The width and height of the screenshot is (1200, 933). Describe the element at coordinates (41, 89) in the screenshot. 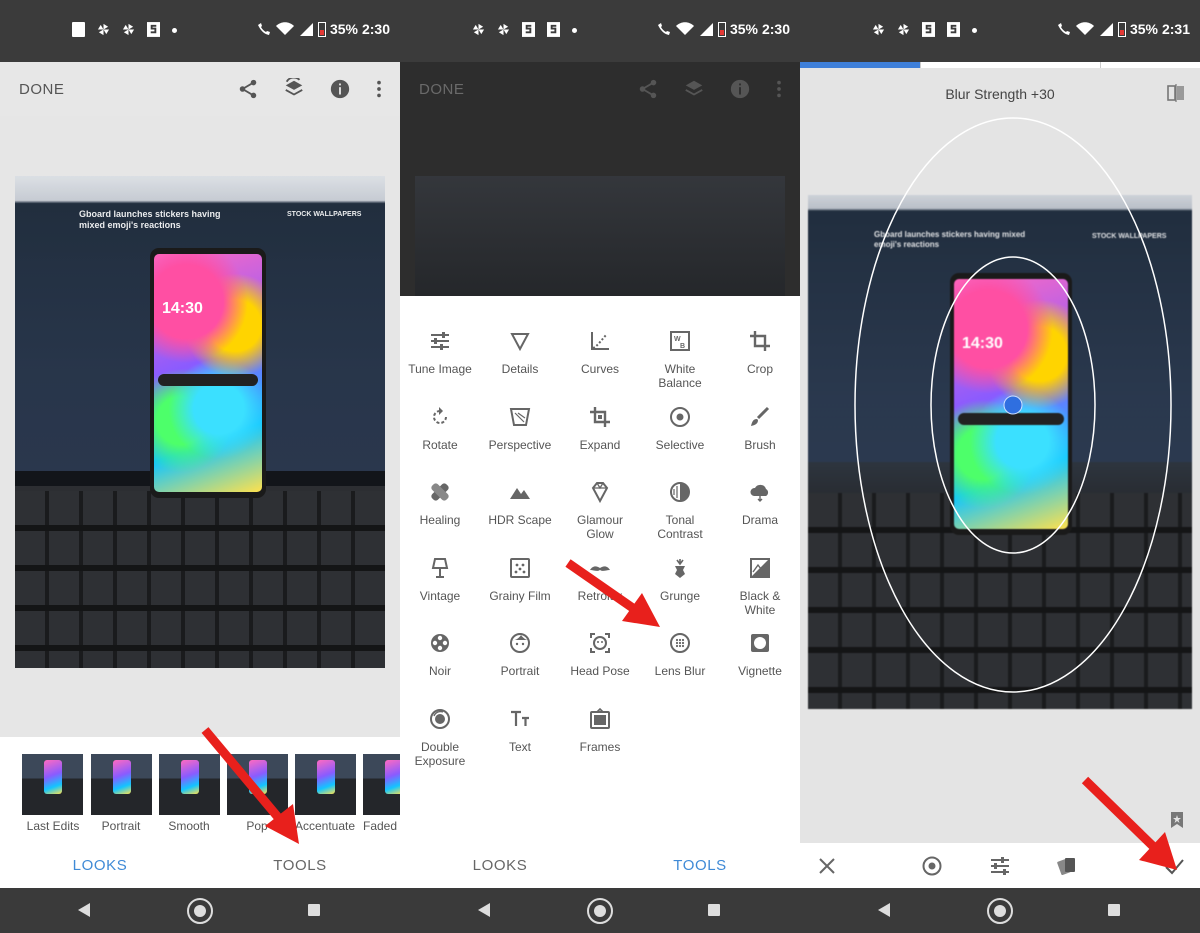

I see `done-button: DONE` at that location.